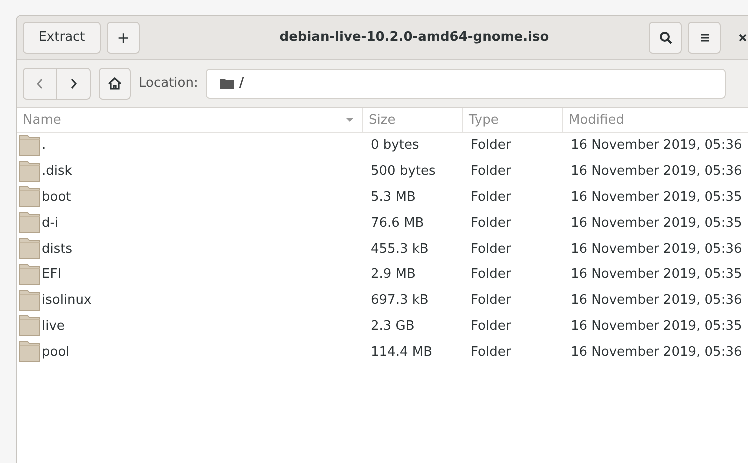 The width and height of the screenshot is (748, 463). Describe the element at coordinates (123, 38) in the screenshot. I see `add-button: +` at that location.